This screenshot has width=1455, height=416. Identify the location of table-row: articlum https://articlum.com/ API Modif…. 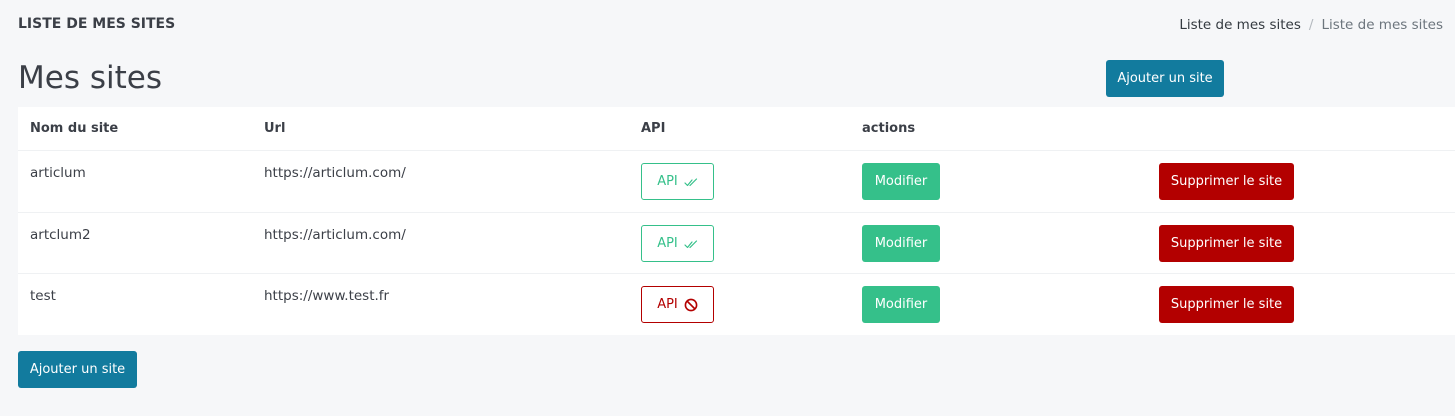
(736, 182).